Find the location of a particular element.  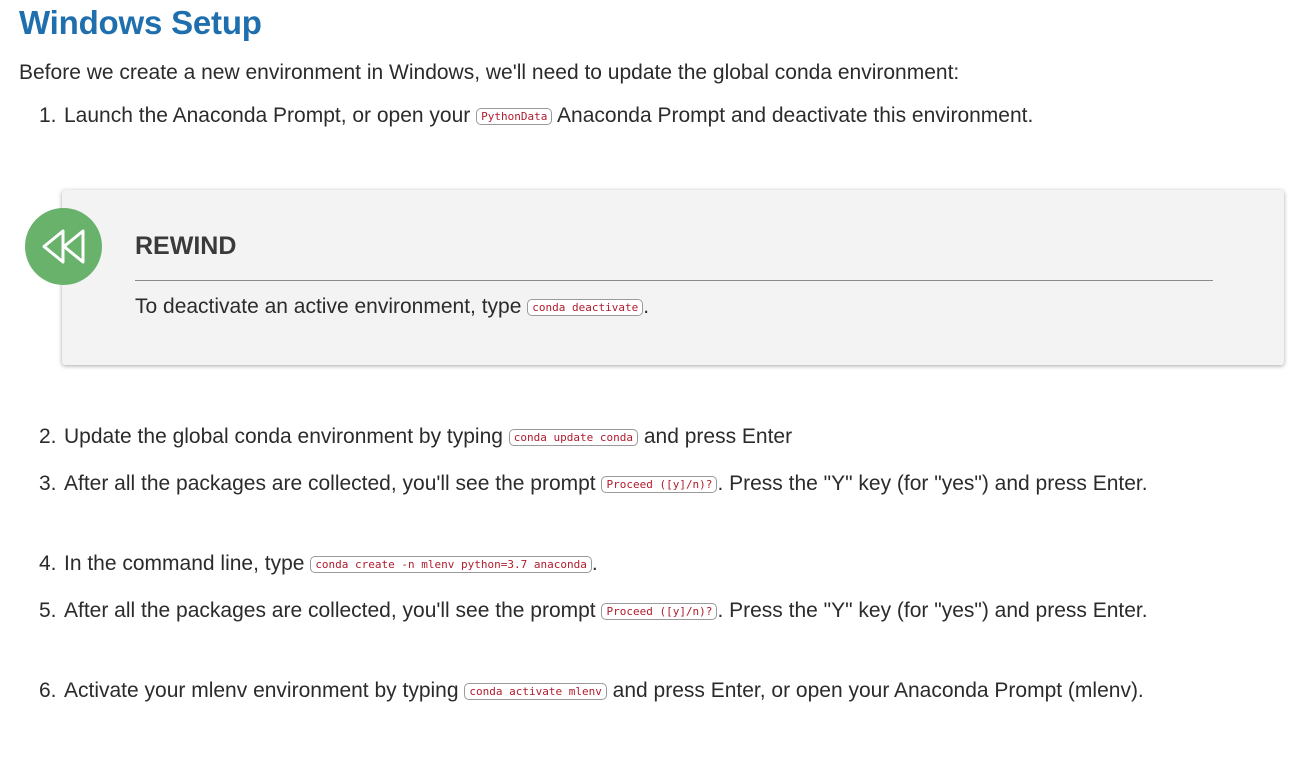

step-text: and press Enter is located at coordinates (715, 436).